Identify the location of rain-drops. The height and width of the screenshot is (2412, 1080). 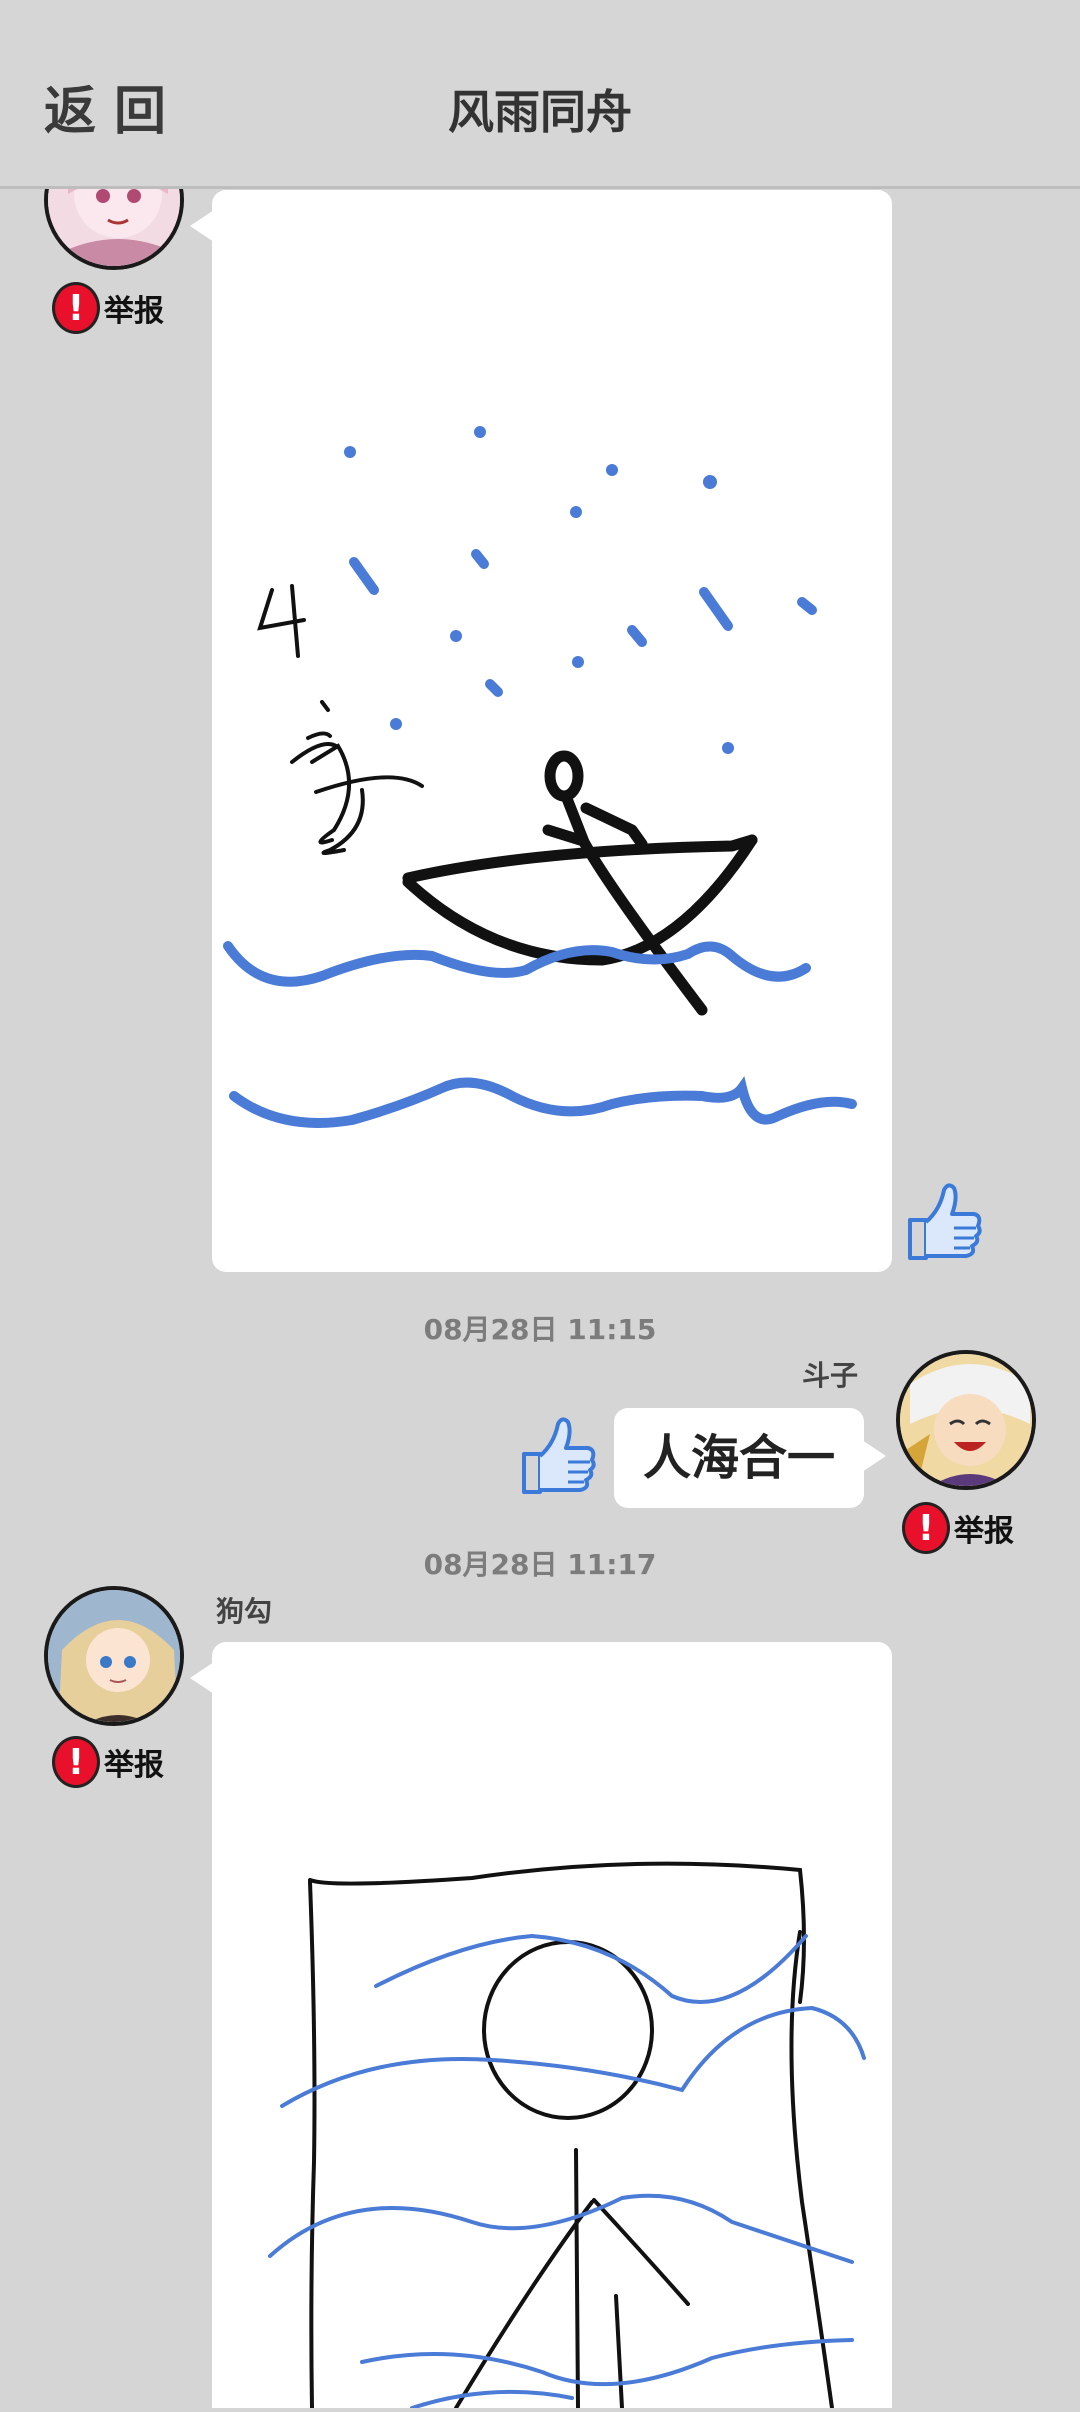
(539, 590).